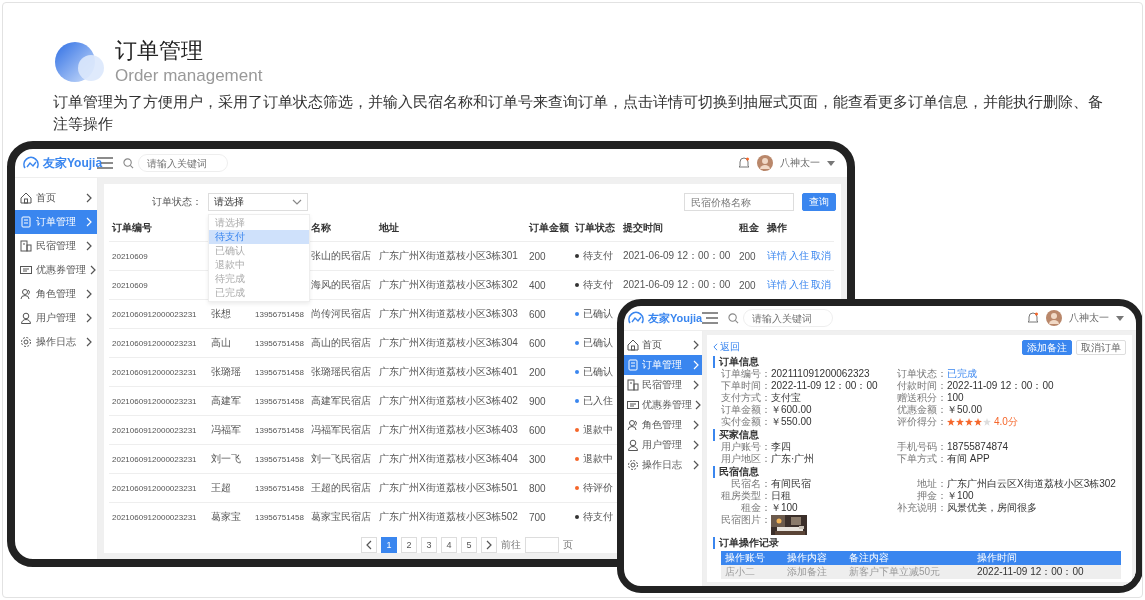 This screenshot has height=600, width=1145. What do you see at coordinates (73, 163) in the screenshot?
I see `app-logo-text: 友家Youjia` at bounding box center [73, 163].